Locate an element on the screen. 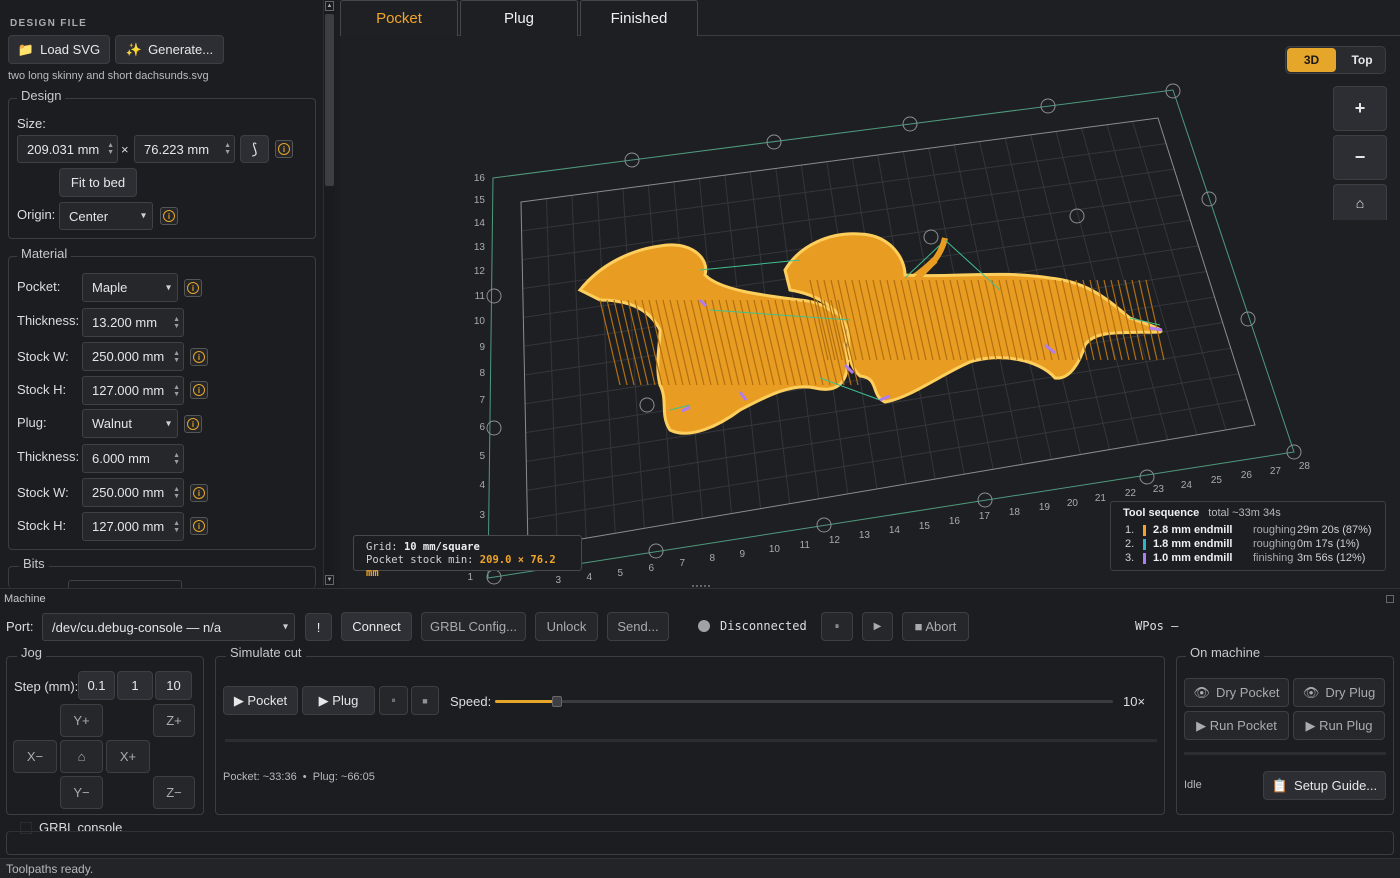 This screenshot has width=1400, height=878. dry-plug-button: 👁 Dry Plug is located at coordinates (1339, 692).